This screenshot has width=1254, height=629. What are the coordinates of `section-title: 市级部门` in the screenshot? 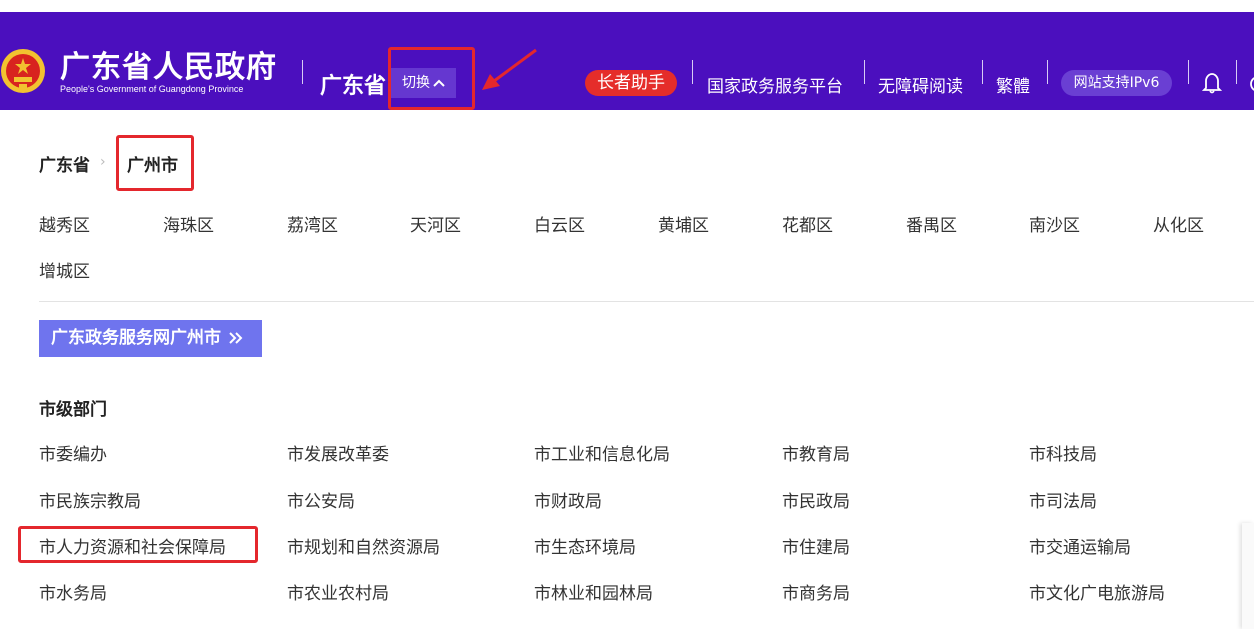 It's located at (73, 410).